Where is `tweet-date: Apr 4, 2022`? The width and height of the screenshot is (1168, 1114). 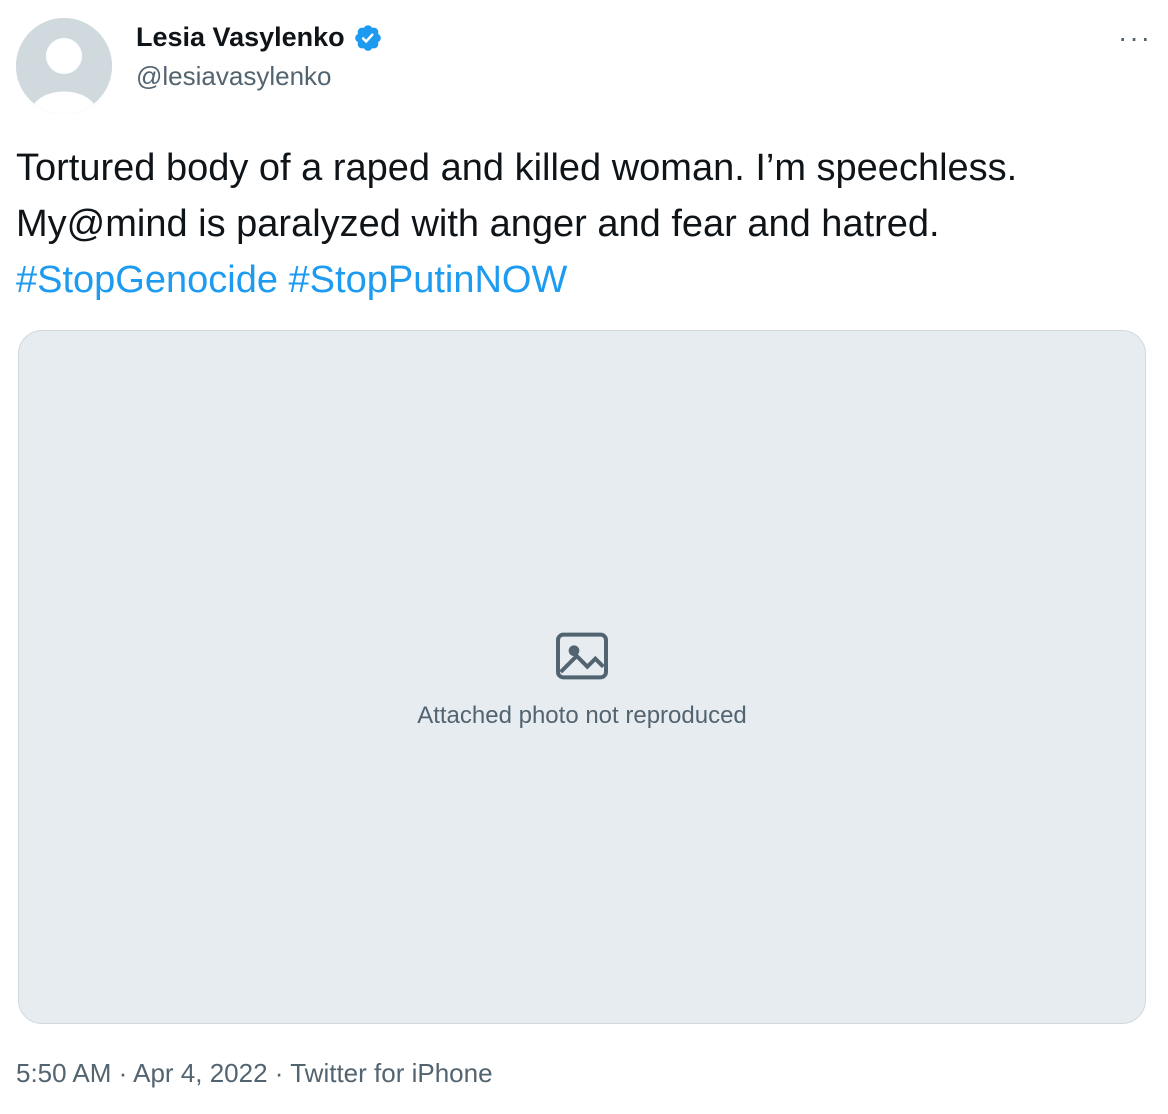
tweet-date: Apr 4, 2022 is located at coordinates (200, 1073).